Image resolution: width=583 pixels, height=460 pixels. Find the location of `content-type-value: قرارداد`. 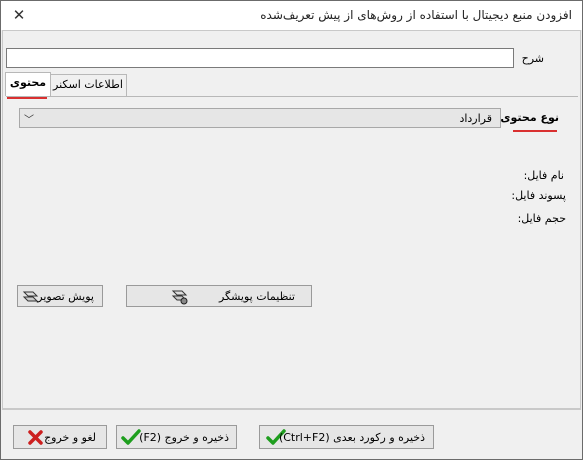

content-type-value: قرارداد is located at coordinates (475, 118).